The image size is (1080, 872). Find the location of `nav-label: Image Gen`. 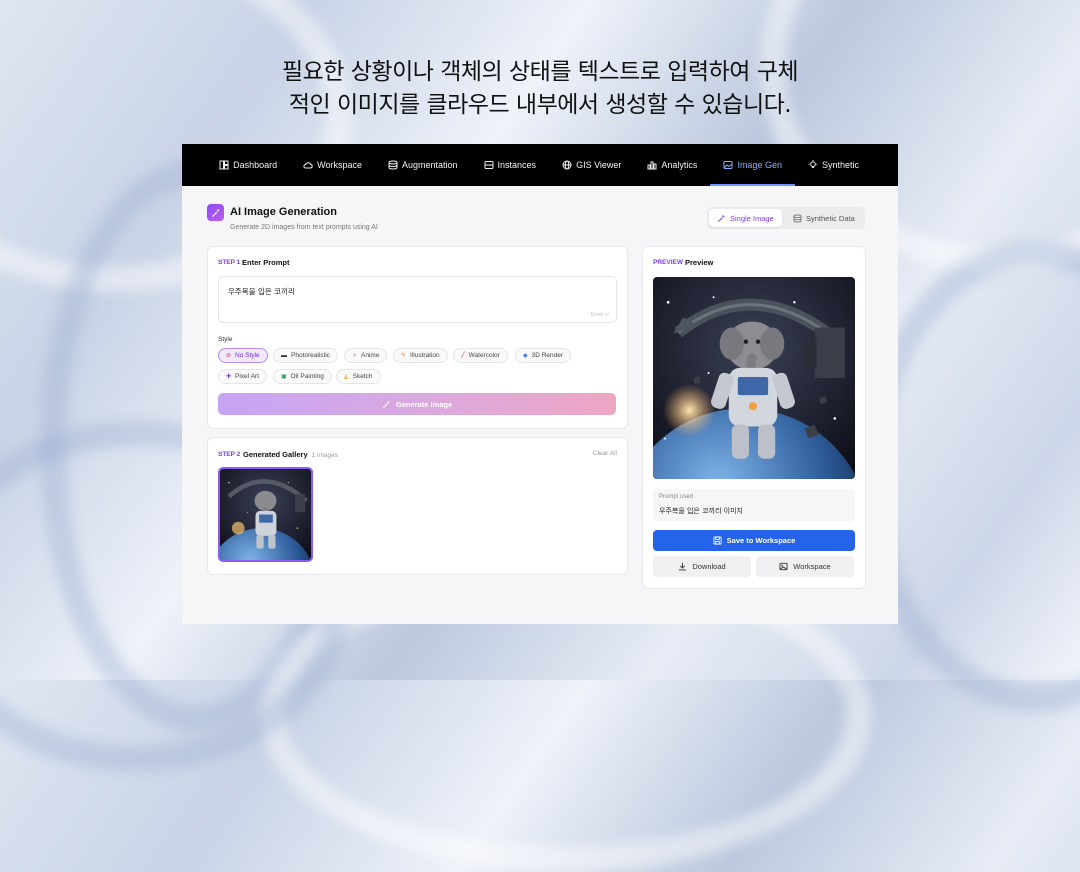

nav-label: Image Gen is located at coordinates (759, 165).